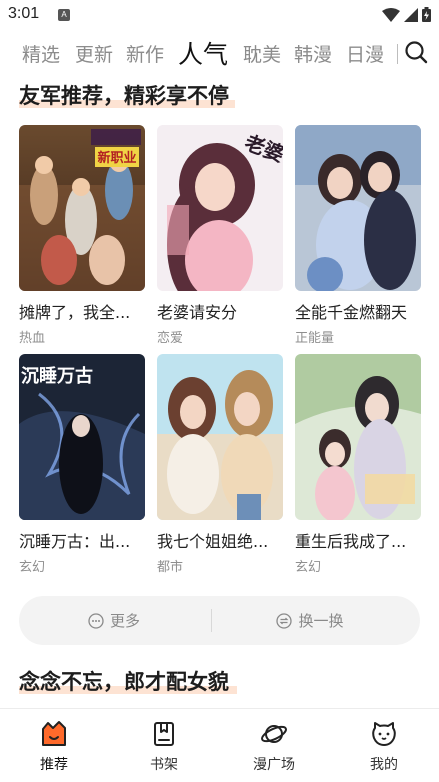 This screenshot has height=782, width=439. I want to click on comic-card: 我七个姐姐绝... 都市, so click(220, 464).